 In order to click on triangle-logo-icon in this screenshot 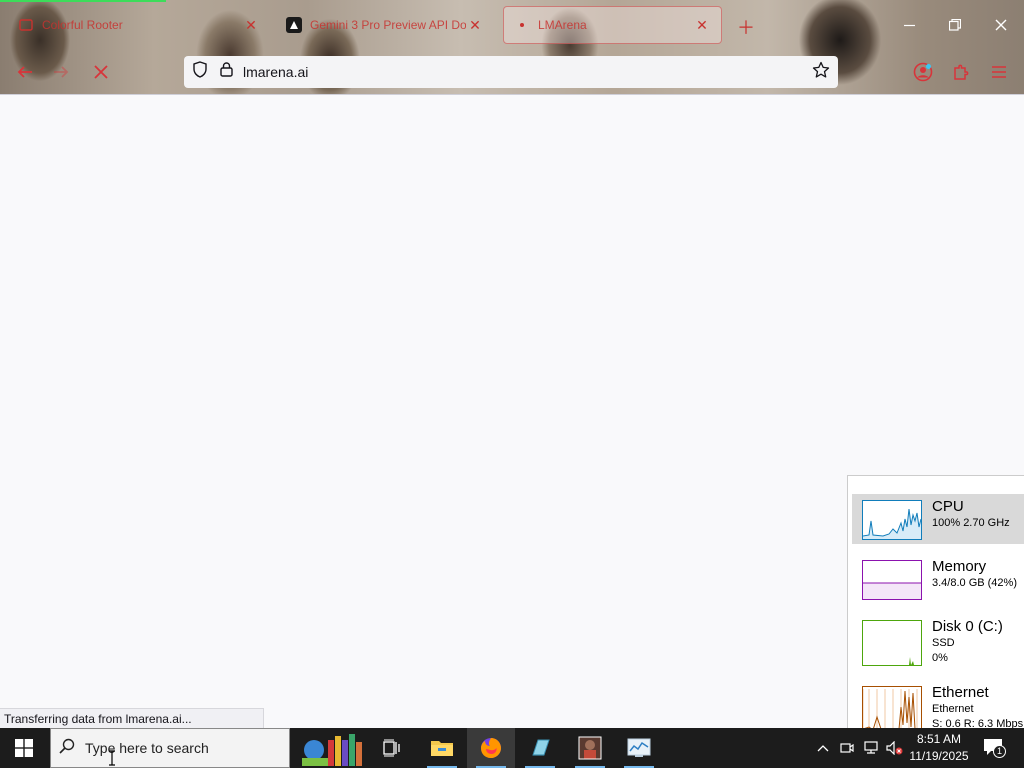, I will do `click(294, 25)`.